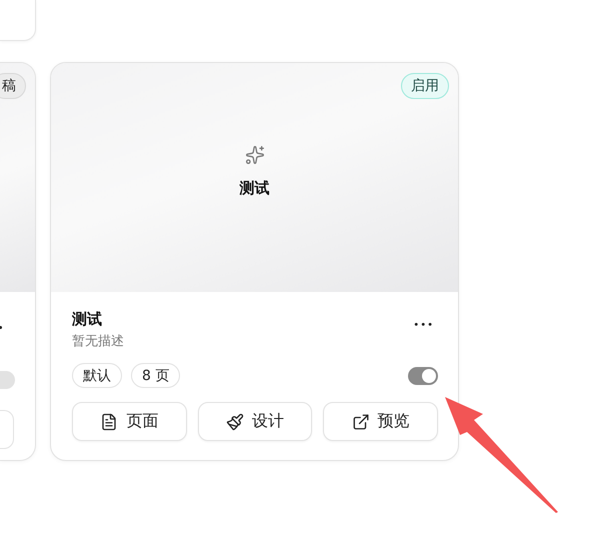  What do you see at coordinates (18, 20) in the screenshot?
I see `panel` at bounding box center [18, 20].